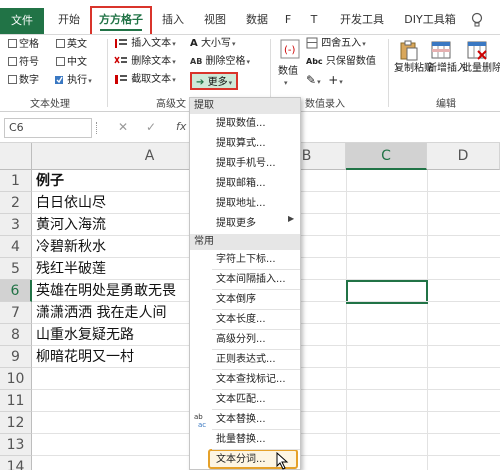  What do you see at coordinates (16, 203) in the screenshot?
I see `row-header: 2` at bounding box center [16, 203].